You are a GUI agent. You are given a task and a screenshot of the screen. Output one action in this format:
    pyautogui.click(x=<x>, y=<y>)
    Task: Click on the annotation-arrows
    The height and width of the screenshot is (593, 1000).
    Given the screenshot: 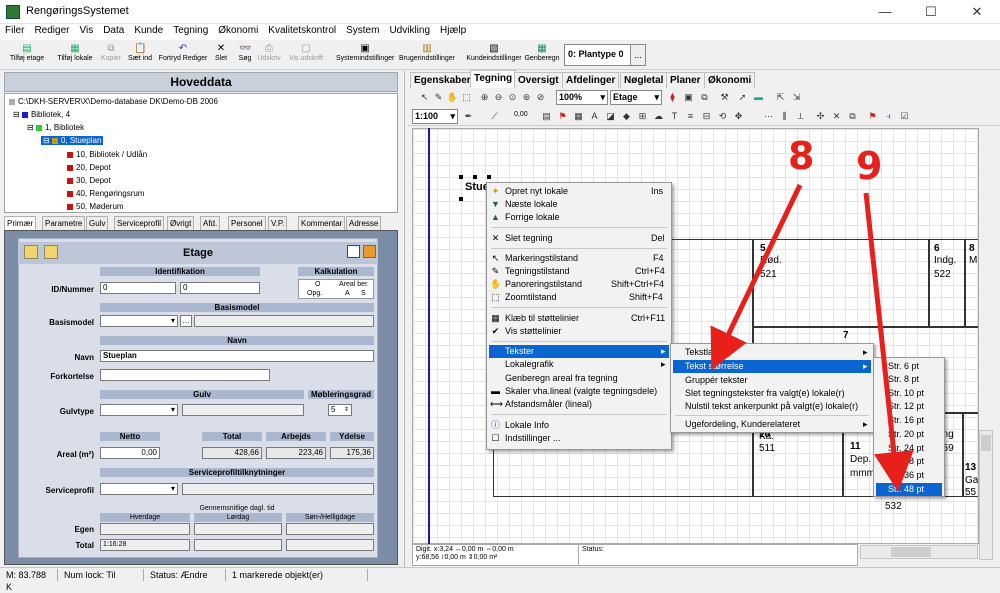 What is the action you would take?
    pyautogui.click(x=812, y=337)
    